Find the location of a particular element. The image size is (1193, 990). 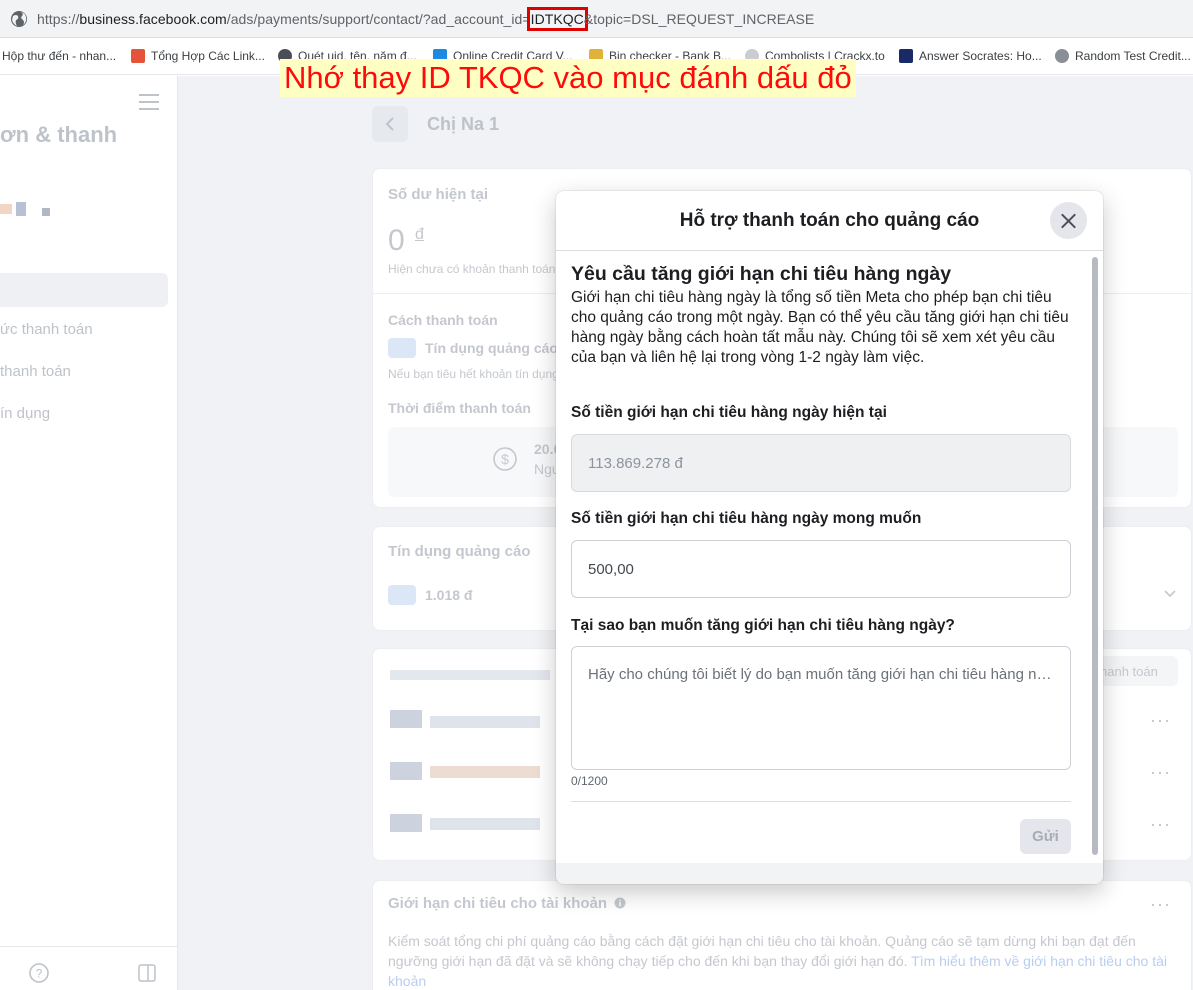

help-icon: ? is located at coordinates (39, 973).